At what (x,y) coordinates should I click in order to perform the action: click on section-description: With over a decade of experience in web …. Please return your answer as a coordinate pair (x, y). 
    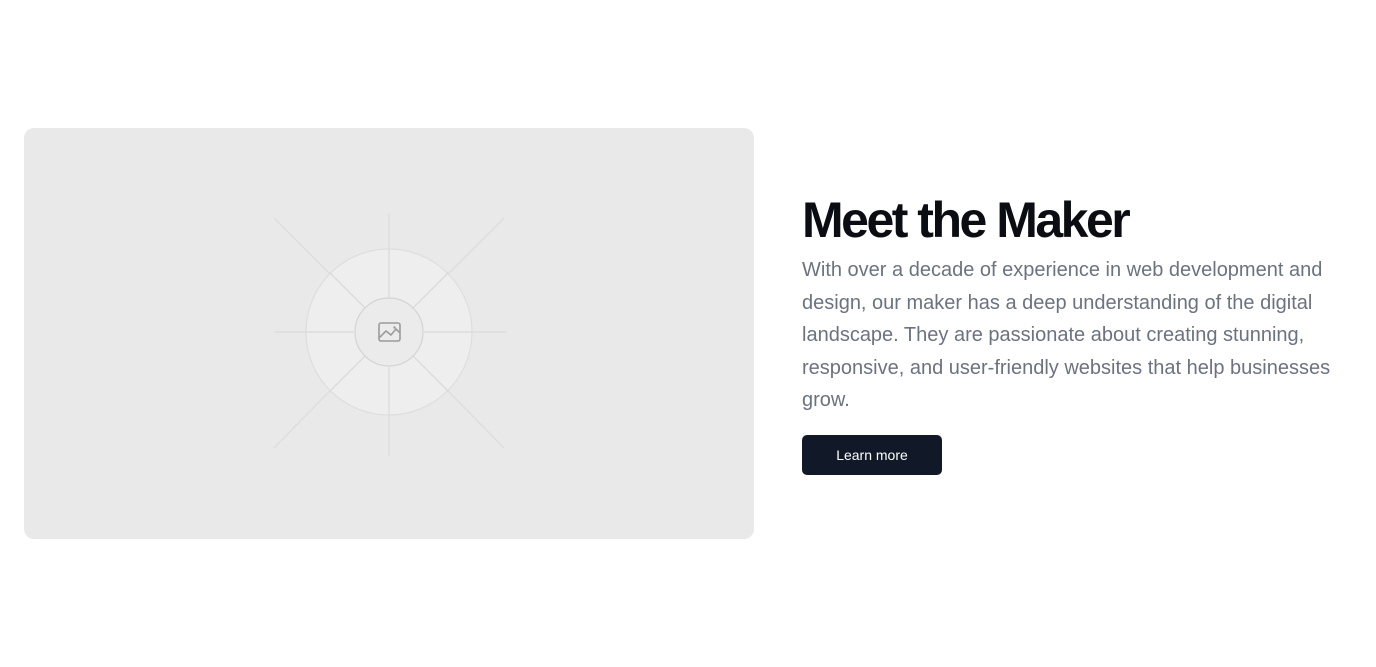
    Looking at the image, I should click on (1066, 335).